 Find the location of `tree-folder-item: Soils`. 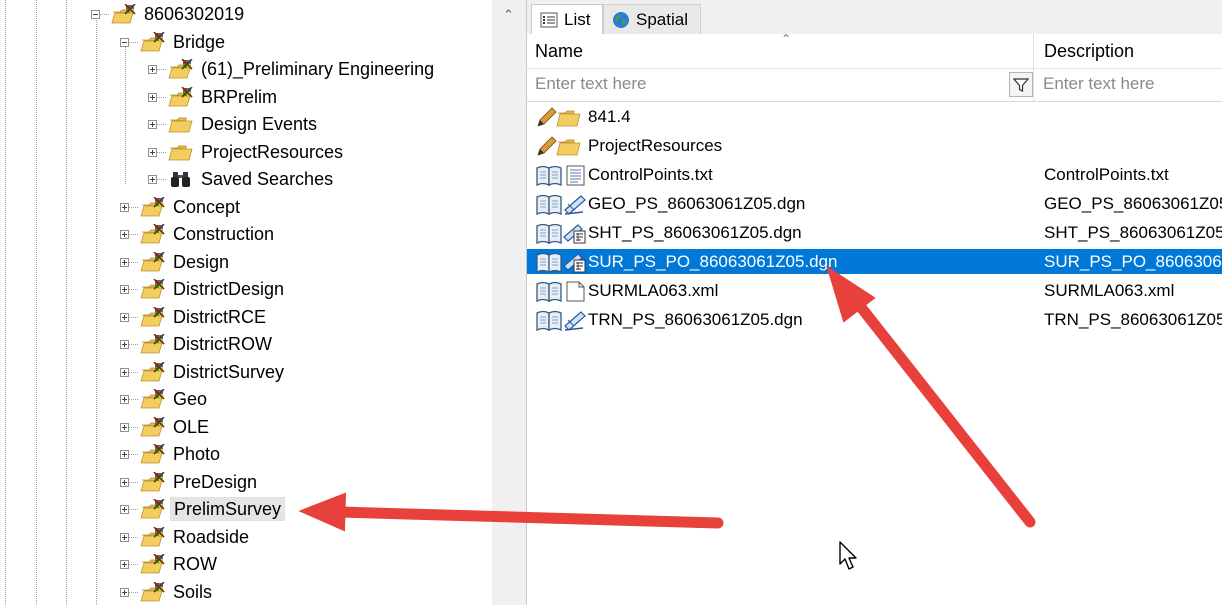

tree-folder-item: Soils is located at coordinates (177, 592).